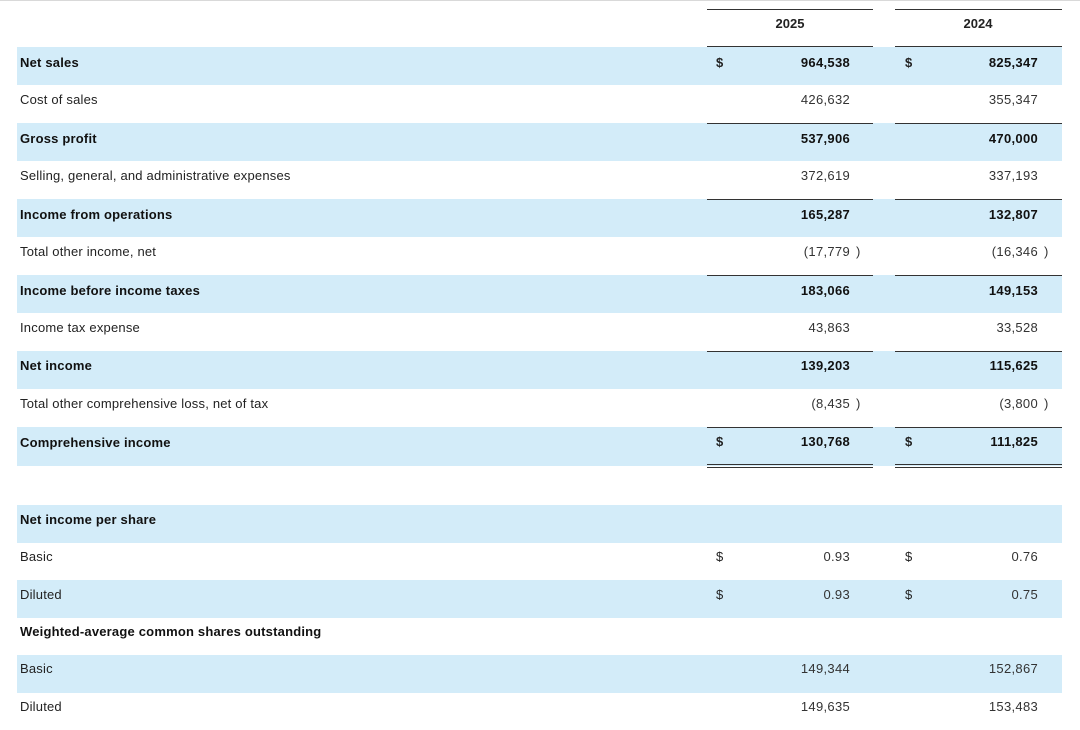 The width and height of the screenshot is (1080, 730). What do you see at coordinates (825, 441) in the screenshot?
I see `value-2025: 130,768` at bounding box center [825, 441].